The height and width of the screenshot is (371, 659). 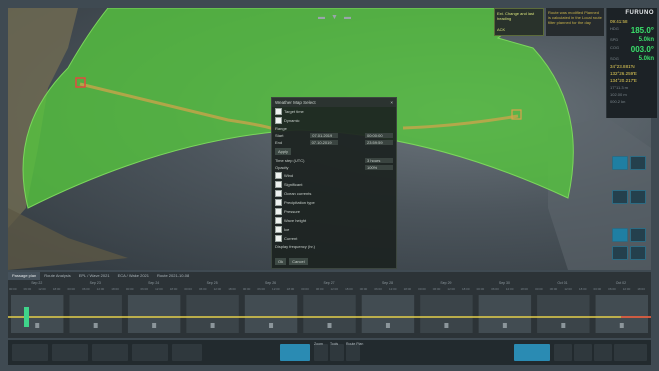 I want to click on close-icon: ×, so click(x=391, y=102).